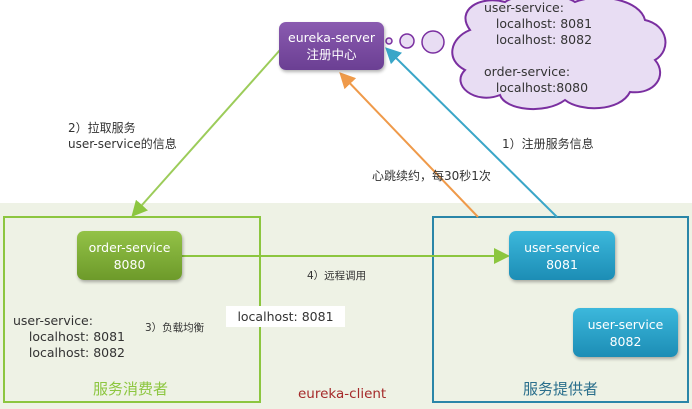 Image resolution: width=692 pixels, height=409 pixels. Describe the element at coordinates (342, 394) in the screenshot. I see `eureka-client-label: eureka-client` at that location.